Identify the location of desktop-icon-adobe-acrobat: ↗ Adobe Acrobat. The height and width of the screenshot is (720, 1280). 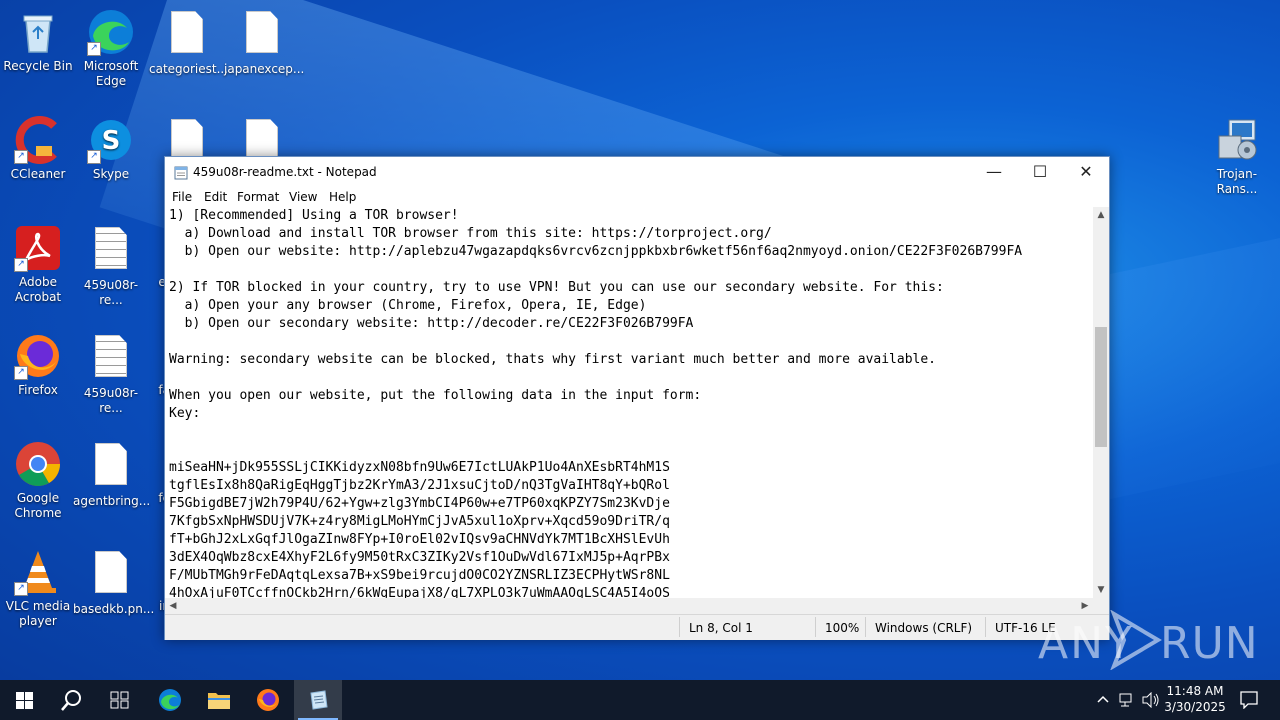
(38, 264).